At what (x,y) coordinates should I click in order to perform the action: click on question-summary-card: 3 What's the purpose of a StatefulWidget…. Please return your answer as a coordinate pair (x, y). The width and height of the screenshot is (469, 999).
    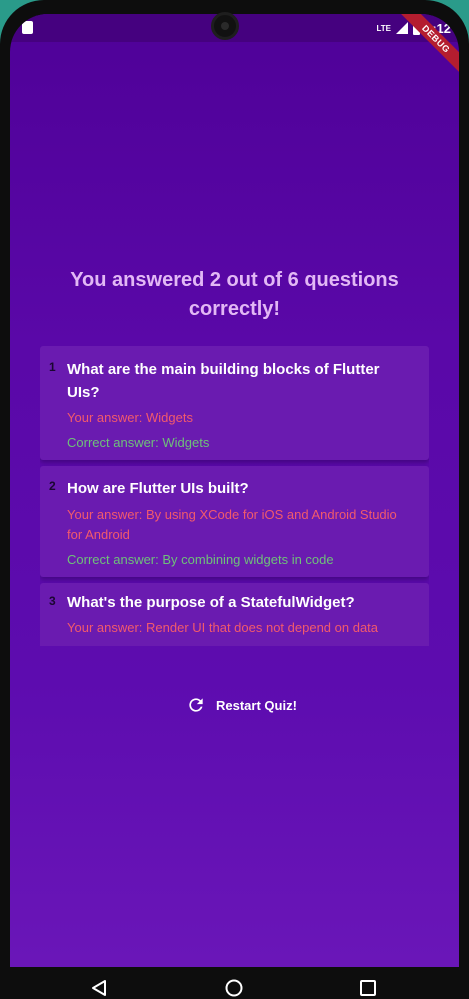
    Looking at the image, I should click on (234, 614).